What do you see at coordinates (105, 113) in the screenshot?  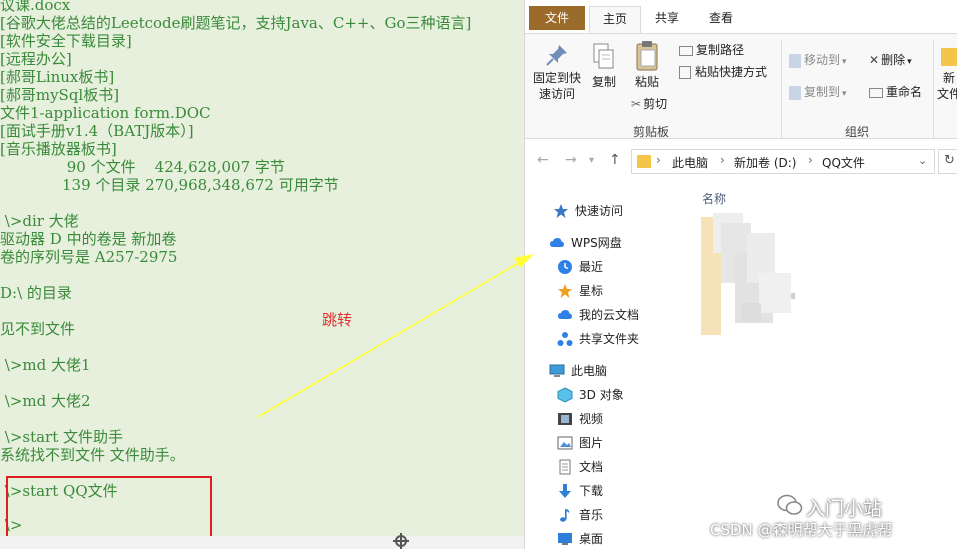 I see `console-line: 文件1-application form.DOC` at bounding box center [105, 113].